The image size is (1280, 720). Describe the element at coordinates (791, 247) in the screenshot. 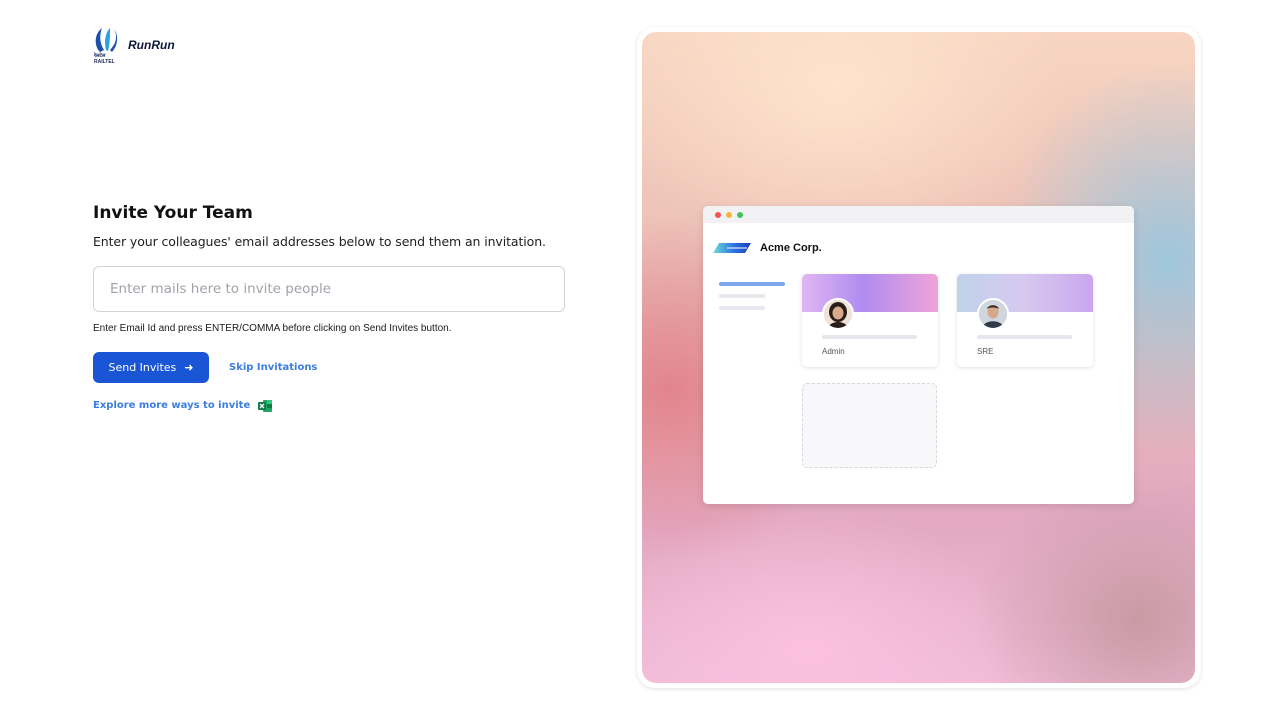

I see `company-name: Acme Corp.` at that location.